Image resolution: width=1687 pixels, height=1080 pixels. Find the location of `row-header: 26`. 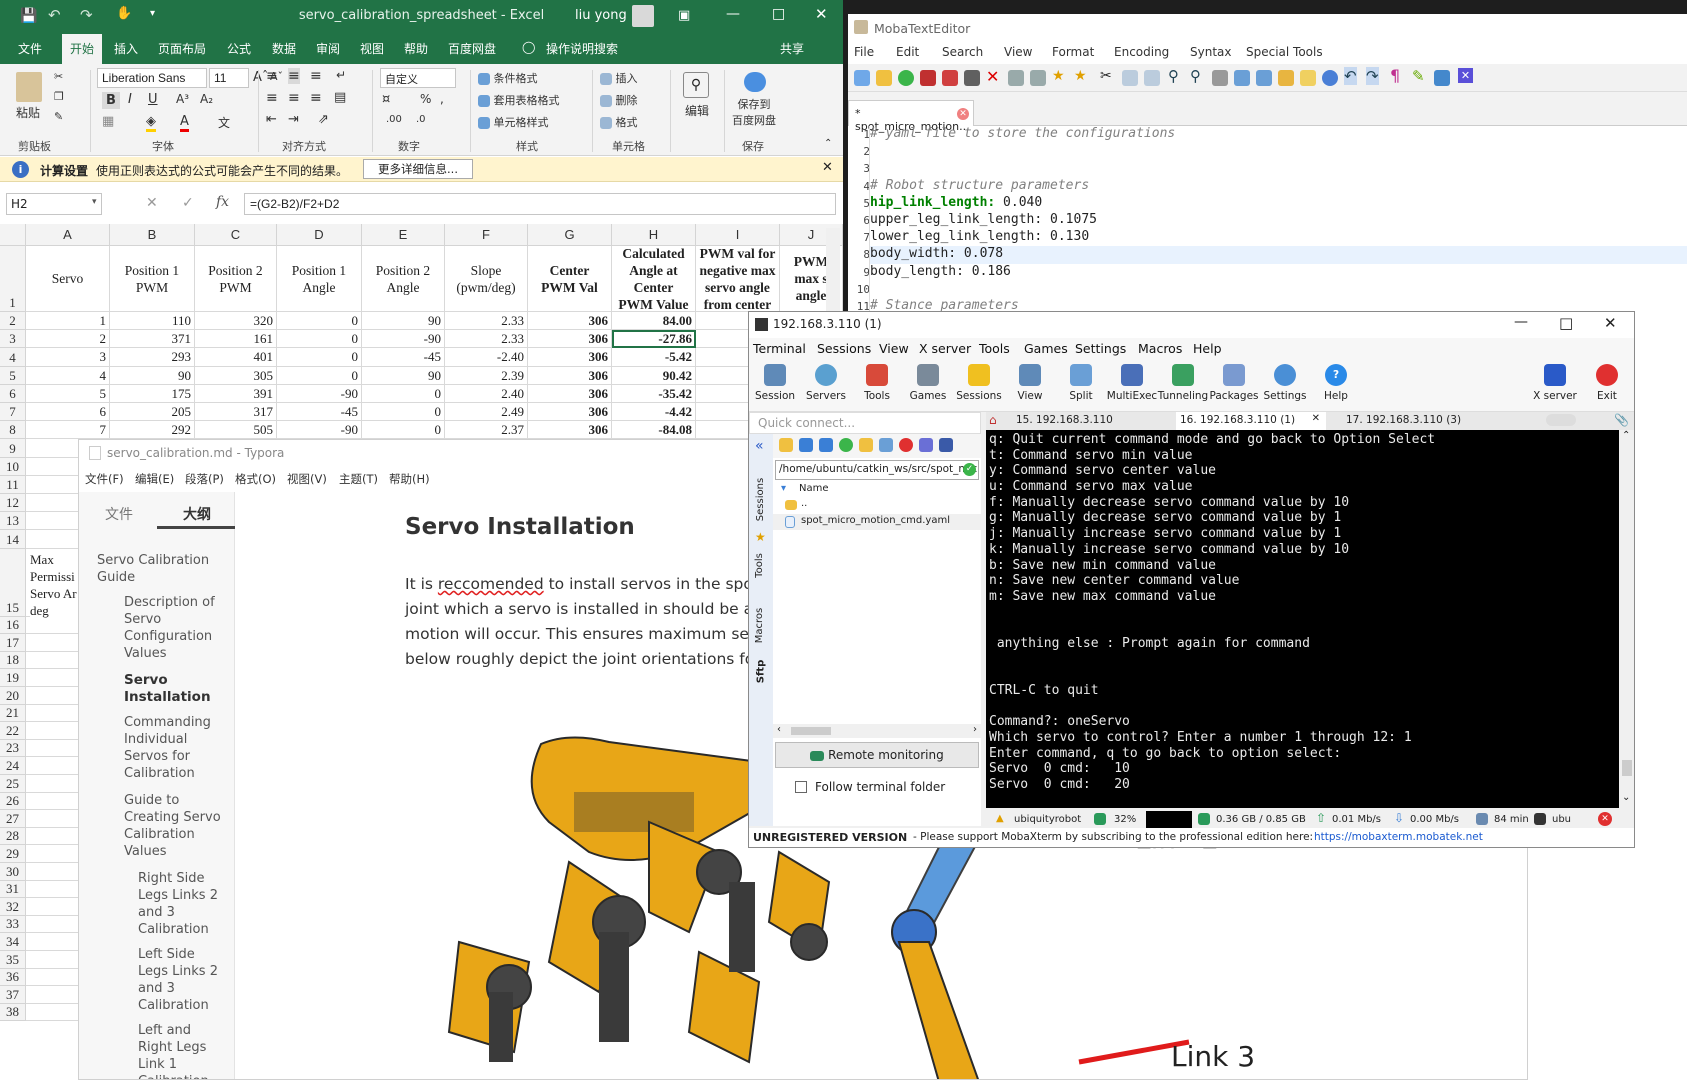

row-header: 26 is located at coordinates (13, 801).